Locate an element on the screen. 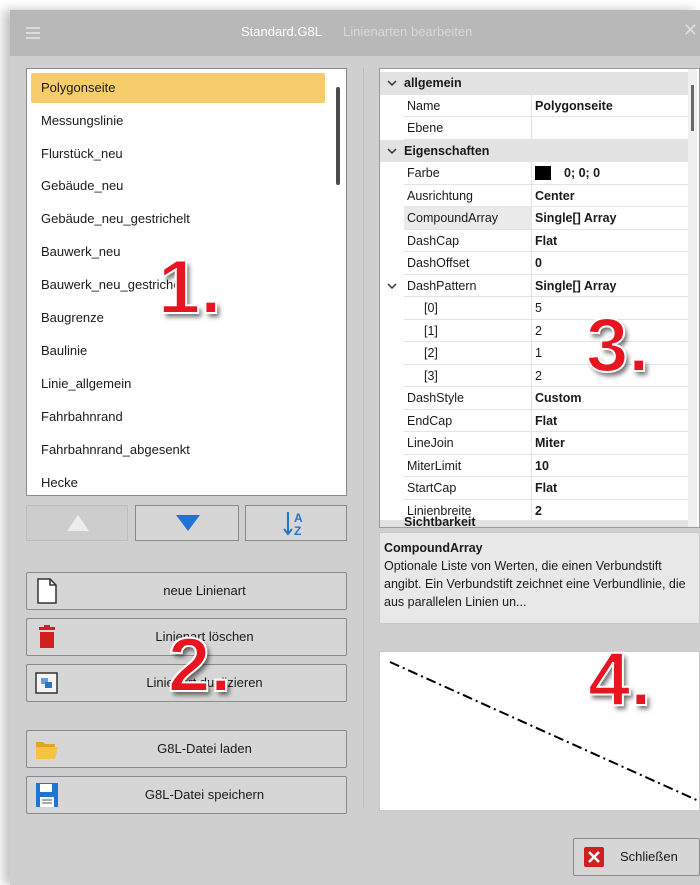 This screenshot has height=885, width=700. list-item: Baulinie is located at coordinates (178, 351).